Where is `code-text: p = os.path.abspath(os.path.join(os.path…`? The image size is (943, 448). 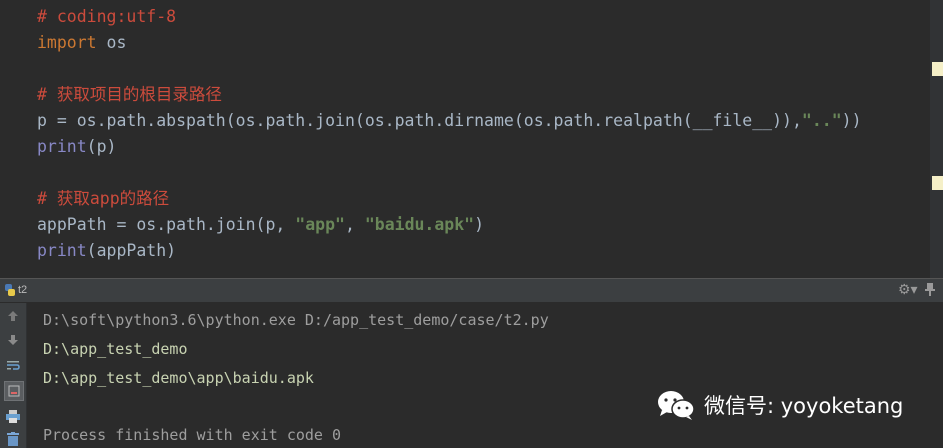 code-text: p = os.path.abspath(os.path.join(os.path… is located at coordinates (419, 120).